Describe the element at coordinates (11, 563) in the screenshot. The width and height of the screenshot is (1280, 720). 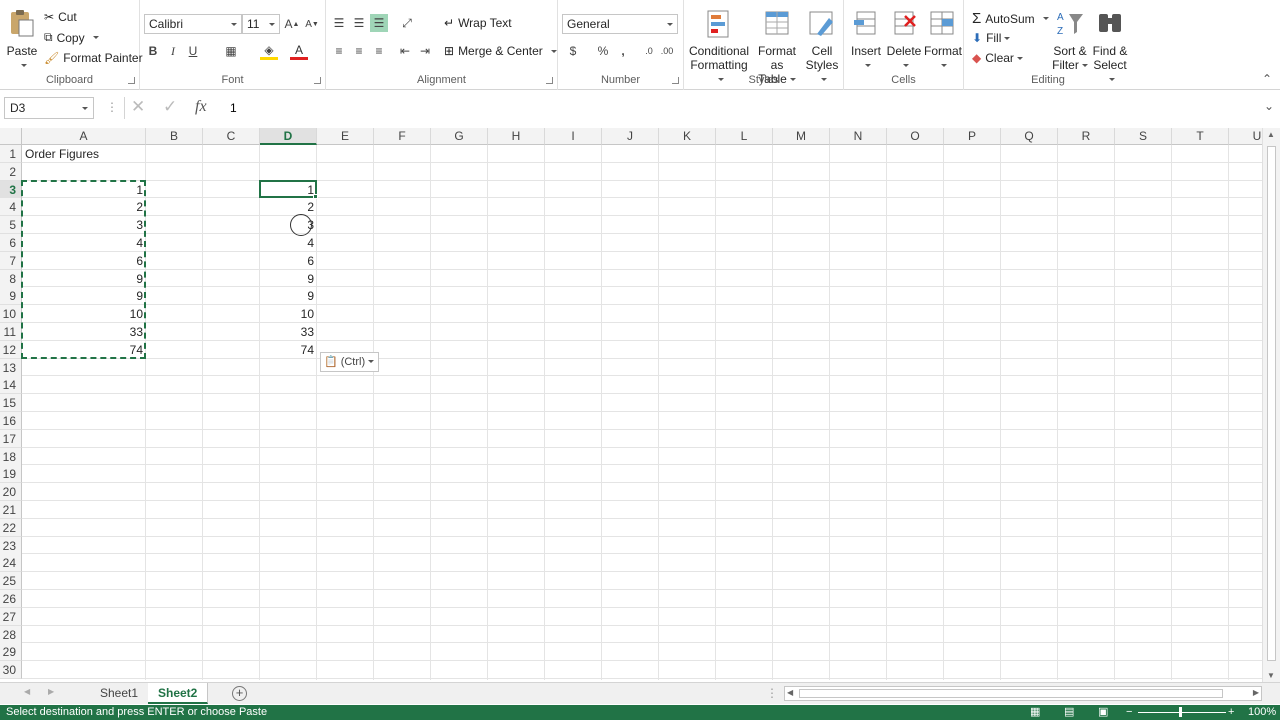
I see `row-header-24: 24` at that location.